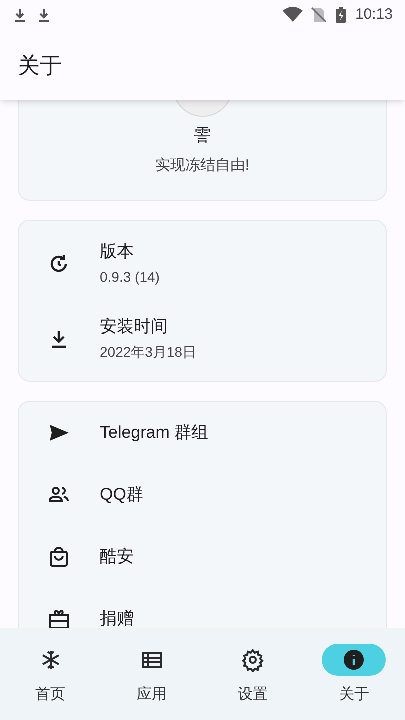  I want to click on app-slogan: 实现冻结自由!, so click(202, 166).